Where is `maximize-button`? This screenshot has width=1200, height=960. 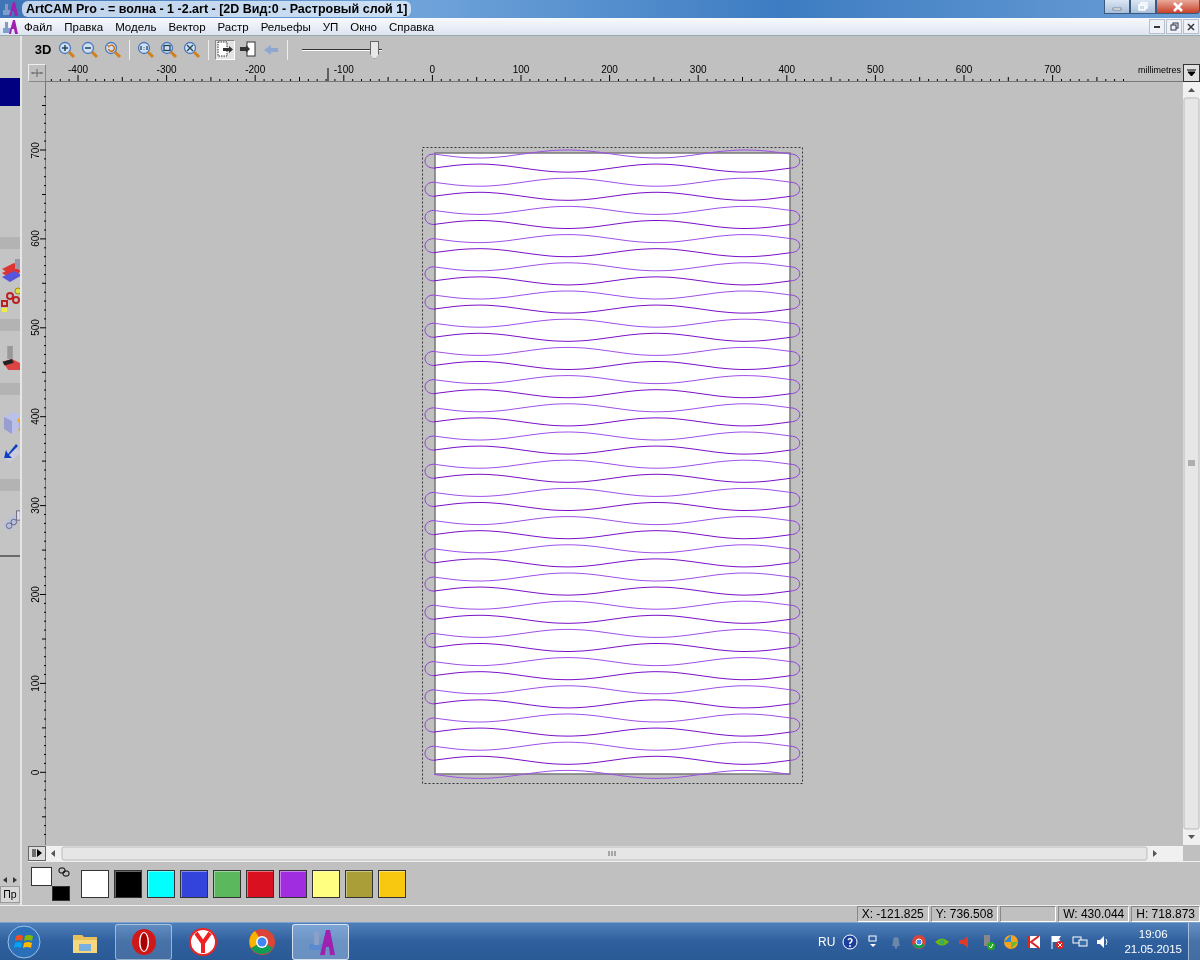 maximize-button is located at coordinates (1143, 7).